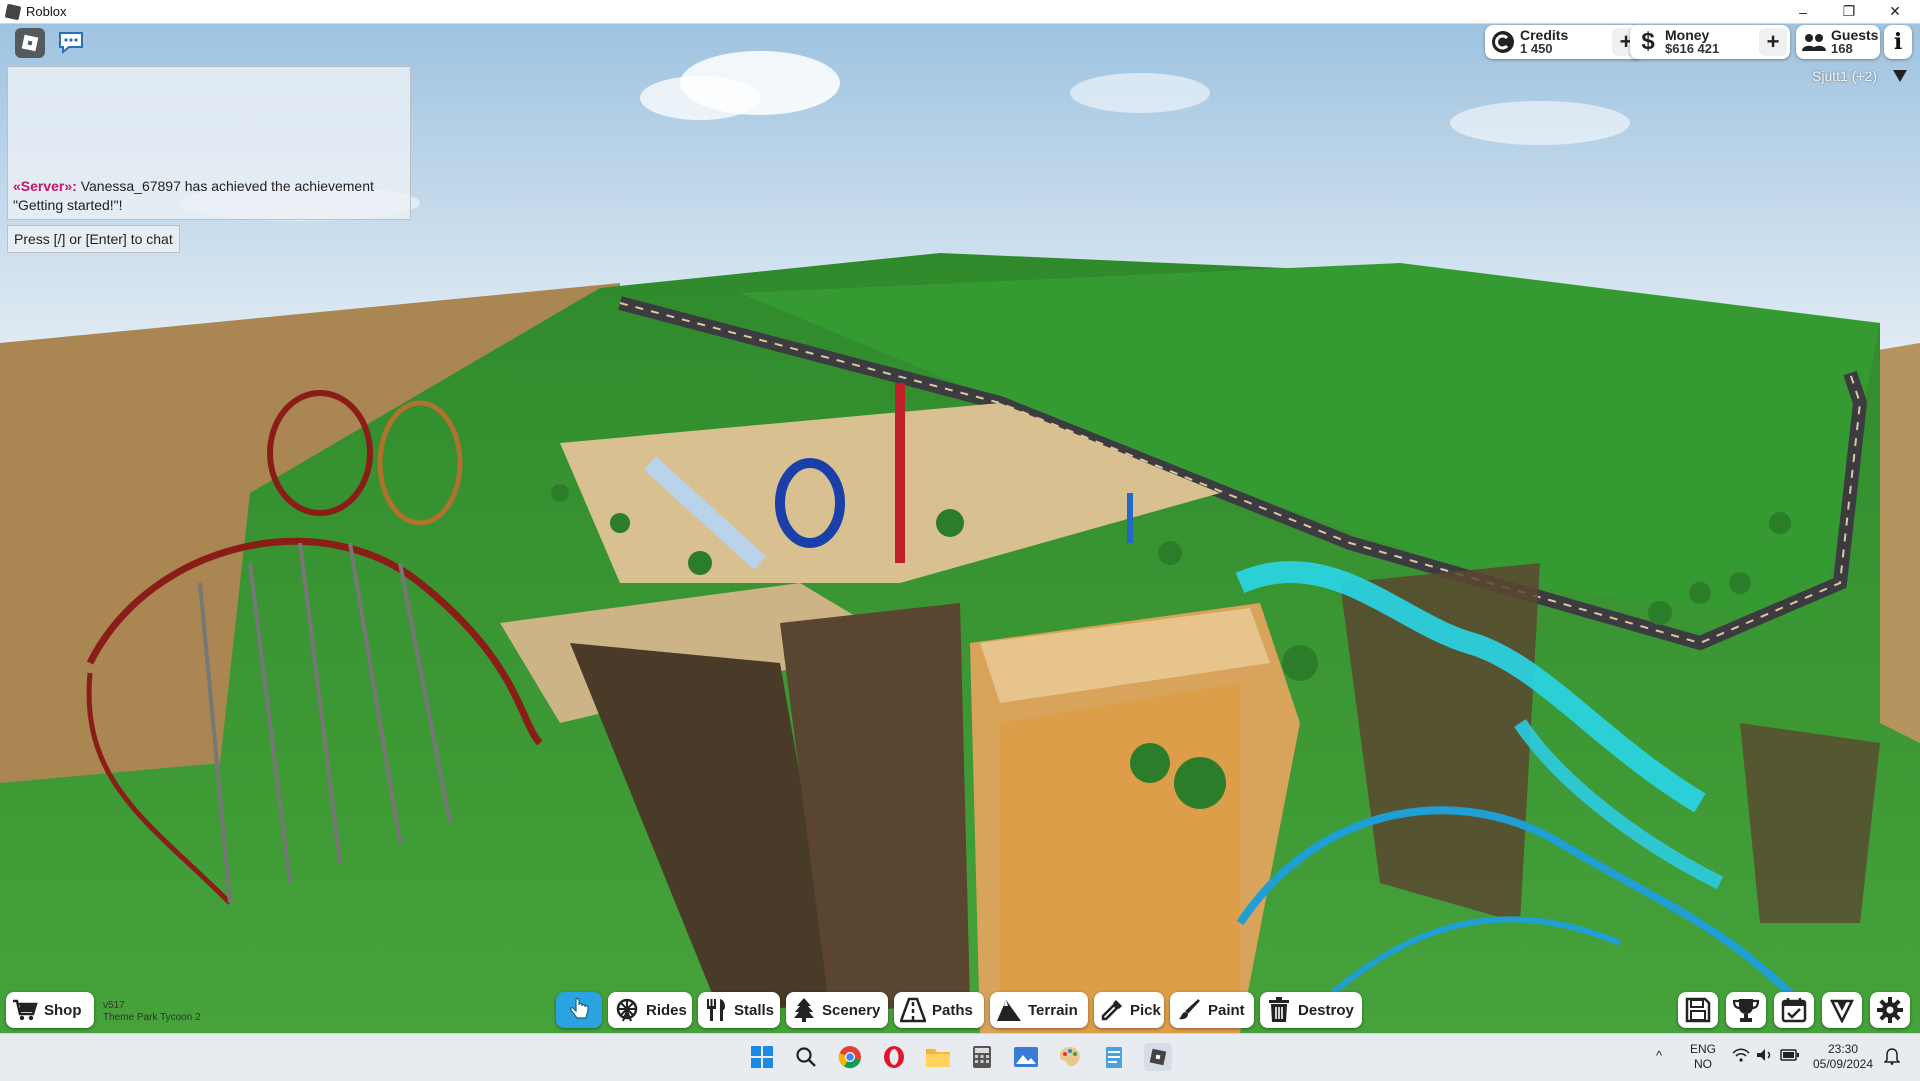 The width and height of the screenshot is (1920, 1081). What do you see at coordinates (1895, 11) in the screenshot?
I see `close-button: ✕` at bounding box center [1895, 11].